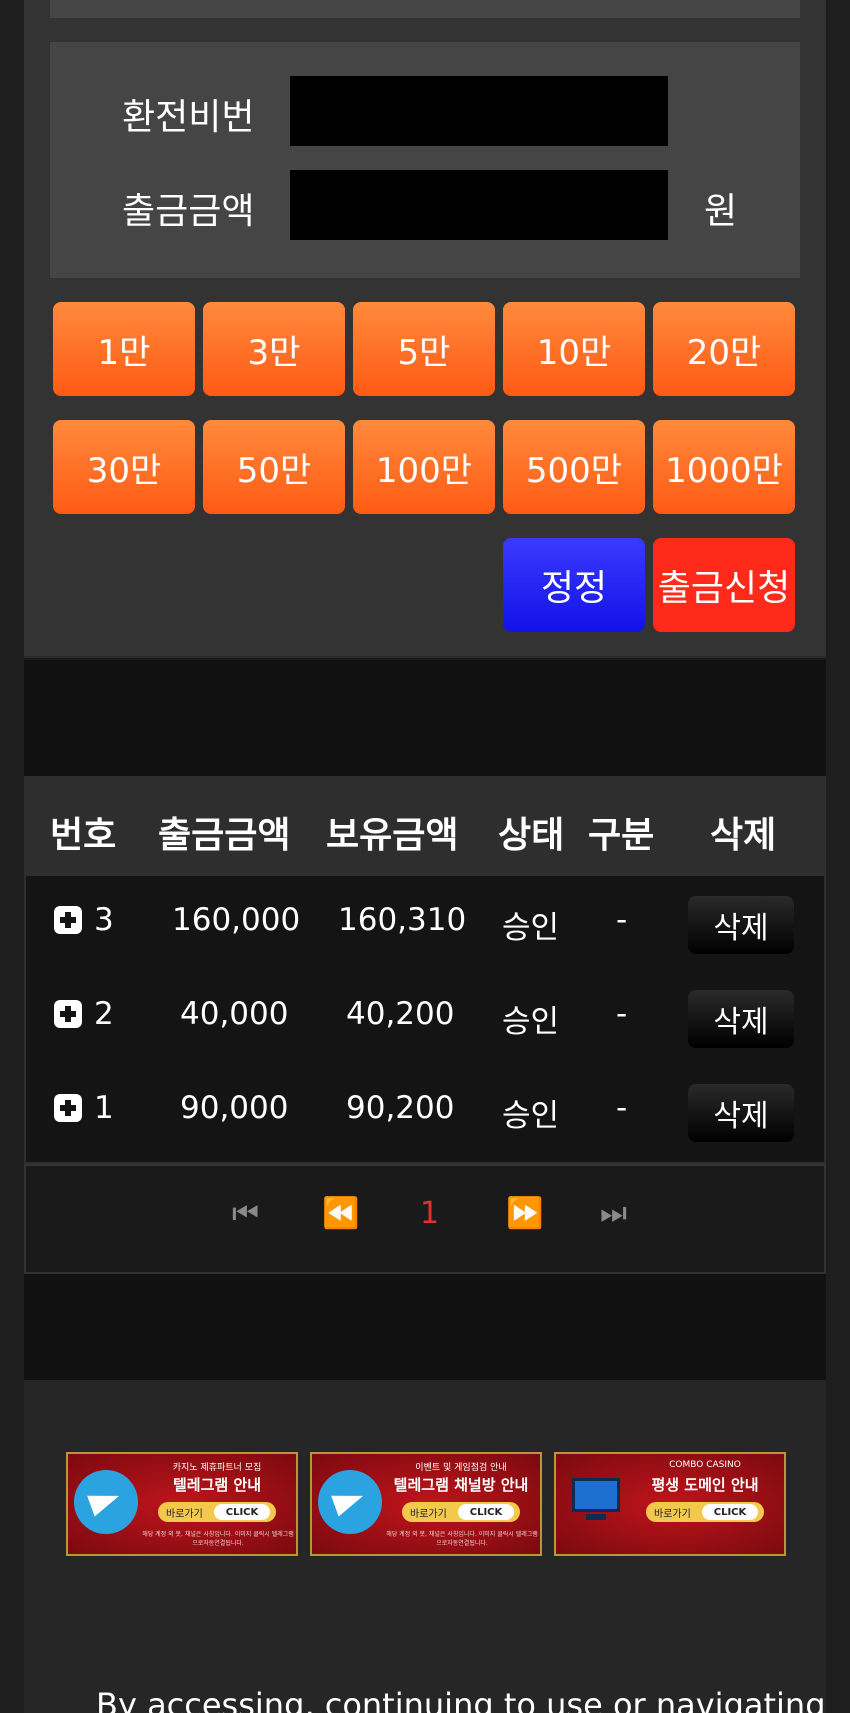  Describe the element at coordinates (234, 1014) in the screenshot. I see `row-withdraw: 40,000` at that location.